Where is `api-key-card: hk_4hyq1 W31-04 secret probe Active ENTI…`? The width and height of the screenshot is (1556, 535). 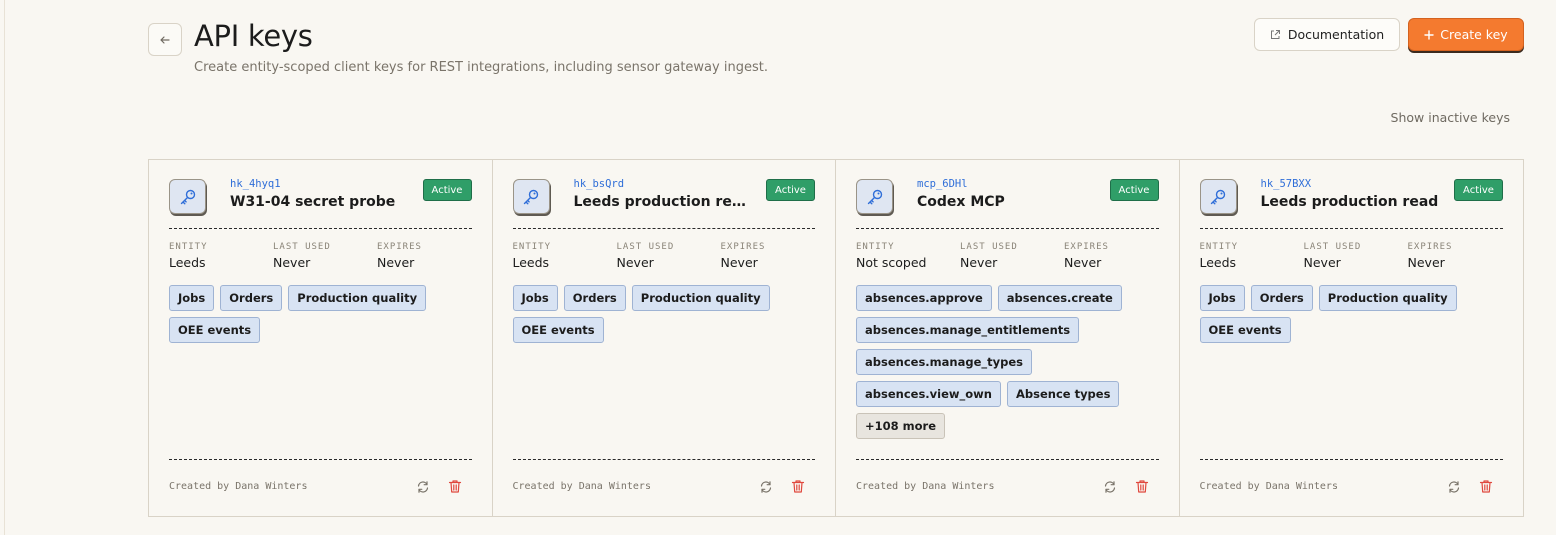
api-key-card: hk_4hyq1 W31-04 secret probe Active ENTI… is located at coordinates (321, 338).